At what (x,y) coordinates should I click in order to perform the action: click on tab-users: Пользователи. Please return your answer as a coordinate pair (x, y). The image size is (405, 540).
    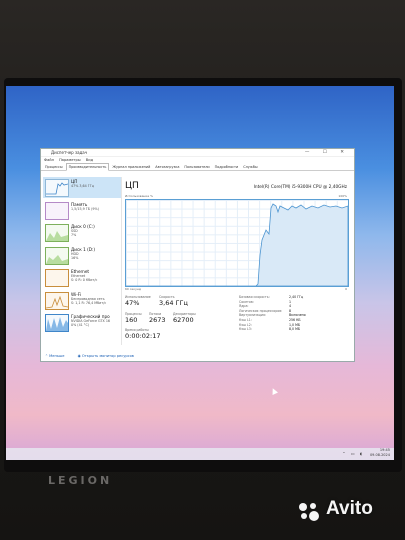
    Looking at the image, I should click on (196, 167).